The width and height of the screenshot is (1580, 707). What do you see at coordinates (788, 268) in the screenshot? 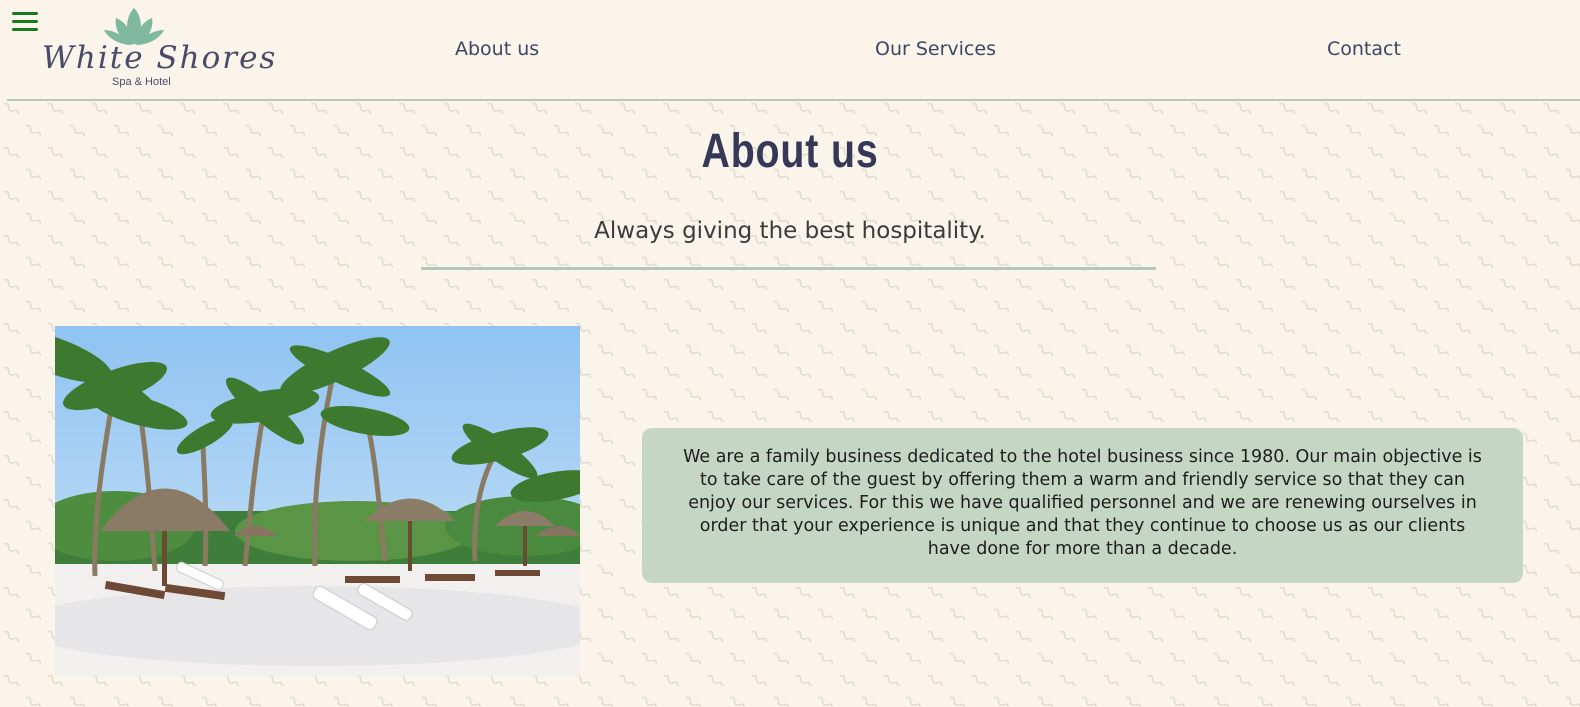
I see `section-divider` at bounding box center [788, 268].